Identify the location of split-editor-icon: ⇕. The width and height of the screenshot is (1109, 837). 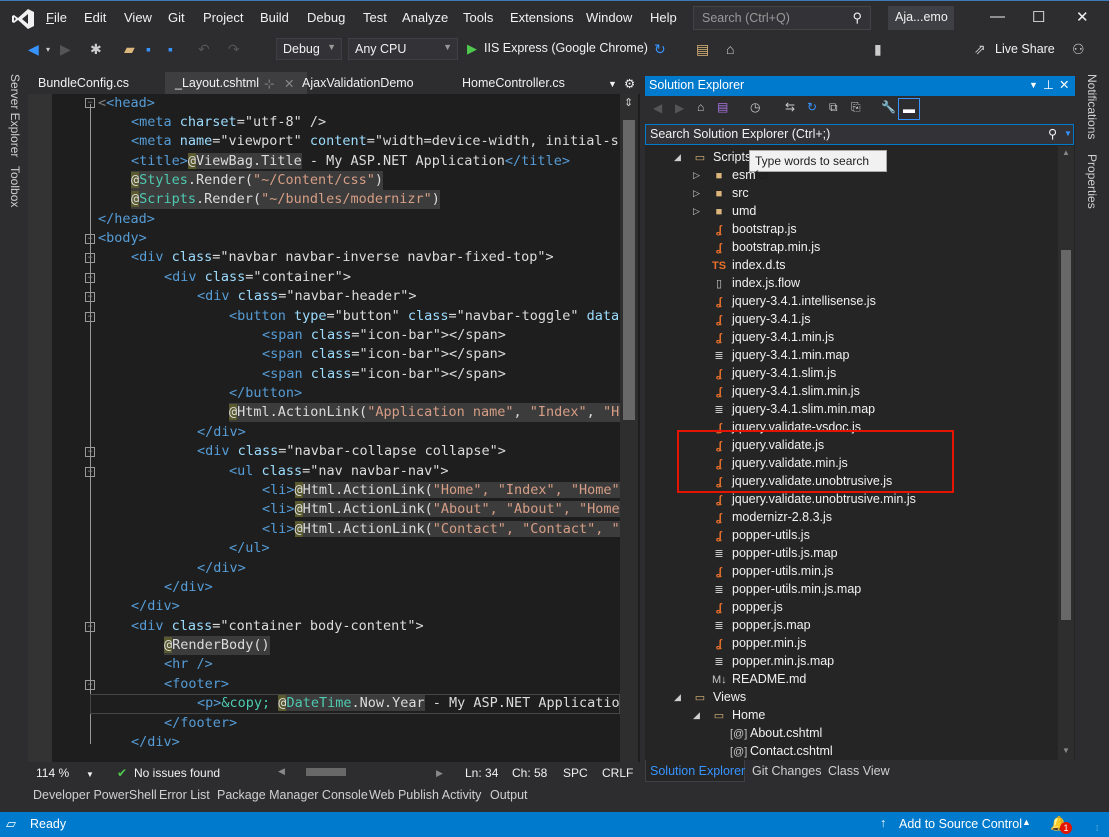
(628, 102).